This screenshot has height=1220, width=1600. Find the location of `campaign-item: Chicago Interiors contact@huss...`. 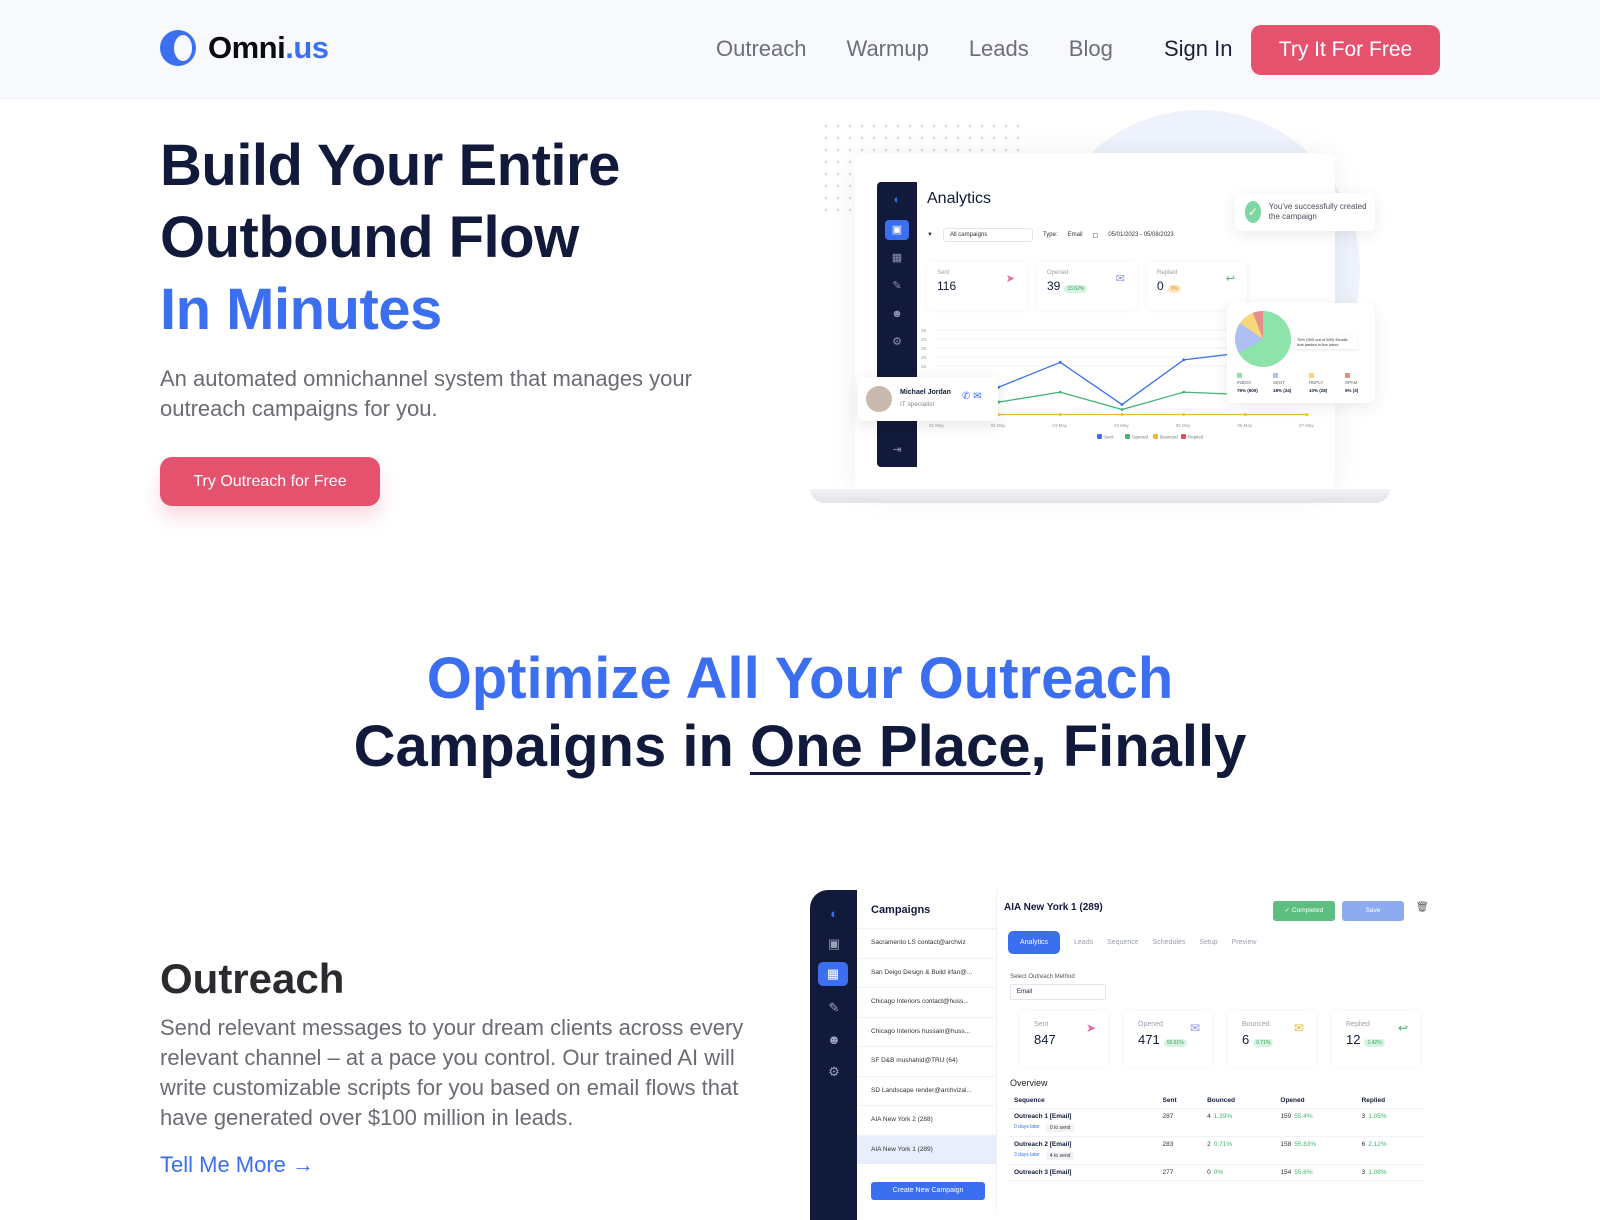

campaign-item: Chicago Interiors contact@huss... is located at coordinates (926, 1002).